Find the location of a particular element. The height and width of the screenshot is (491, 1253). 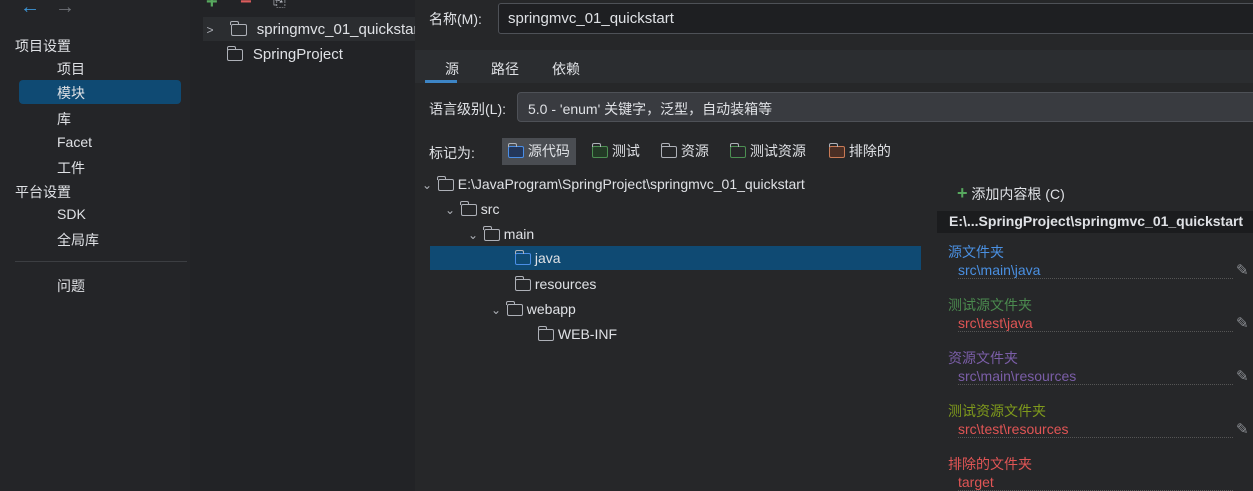

sidebar-item-sdk: SDK is located at coordinates (71, 214).